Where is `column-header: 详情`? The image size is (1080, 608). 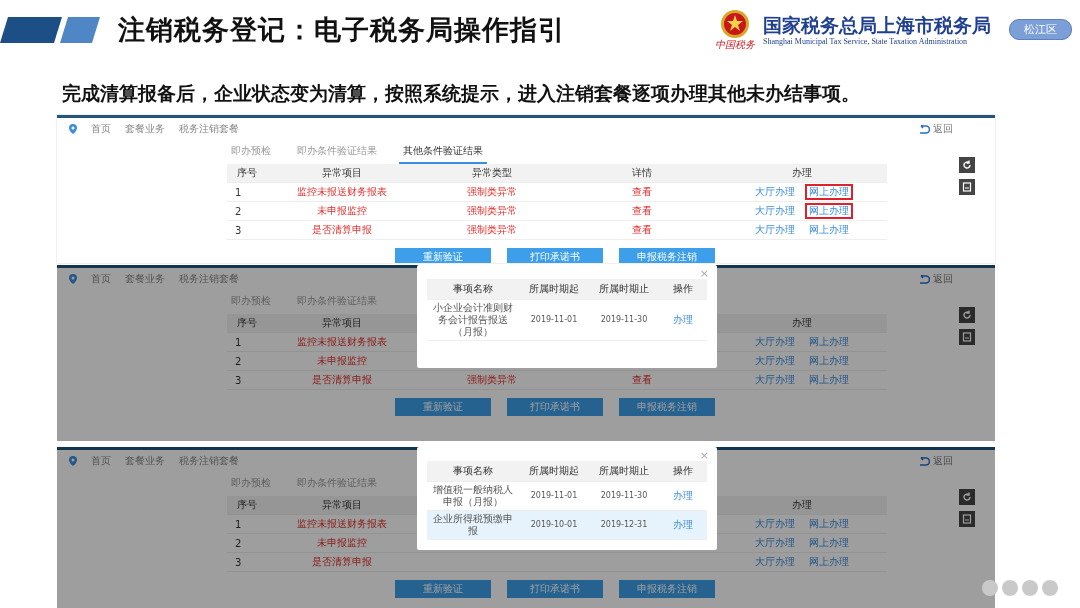 column-header: 详情 is located at coordinates (642, 173).